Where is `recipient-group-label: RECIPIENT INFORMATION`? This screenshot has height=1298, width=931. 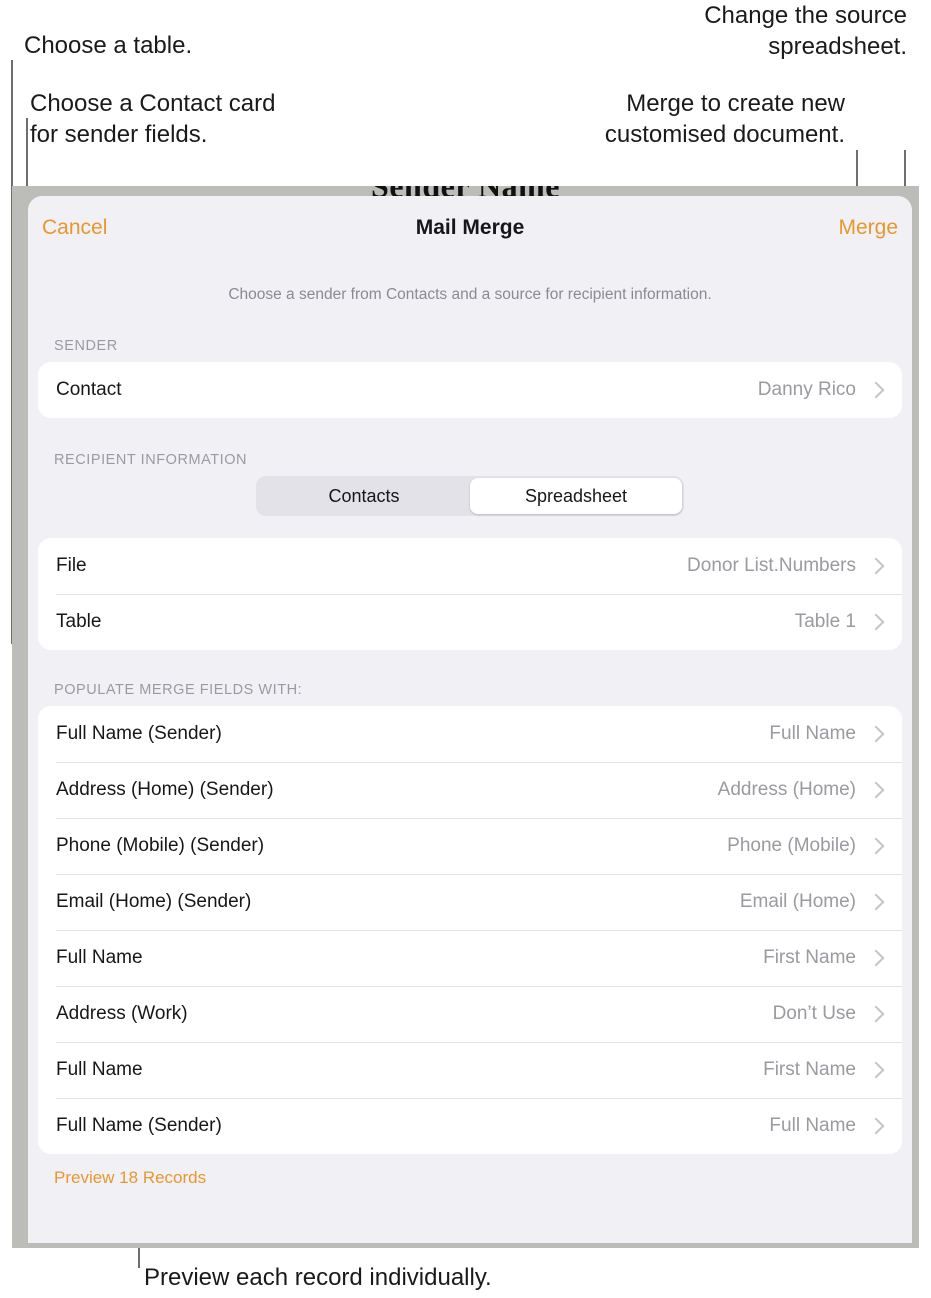
recipient-group-label: RECIPIENT INFORMATION is located at coordinates (151, 460).